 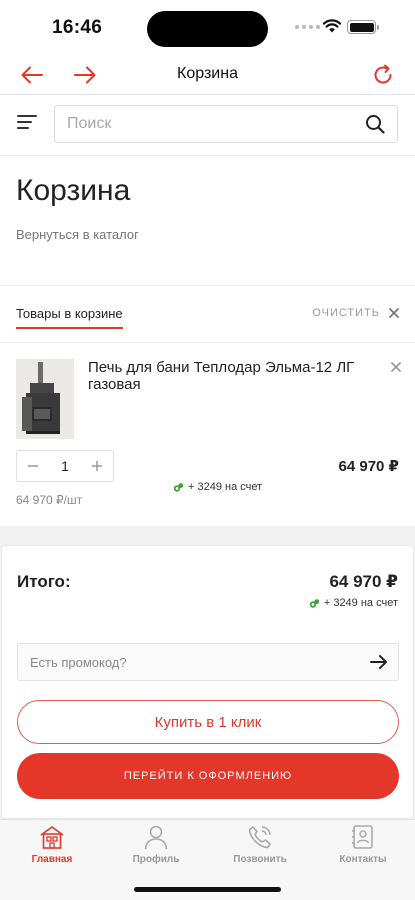 What do you see at coordinates (52, 837) in the screenshot?
I see `home-icon` at bounding box center [52, 837].